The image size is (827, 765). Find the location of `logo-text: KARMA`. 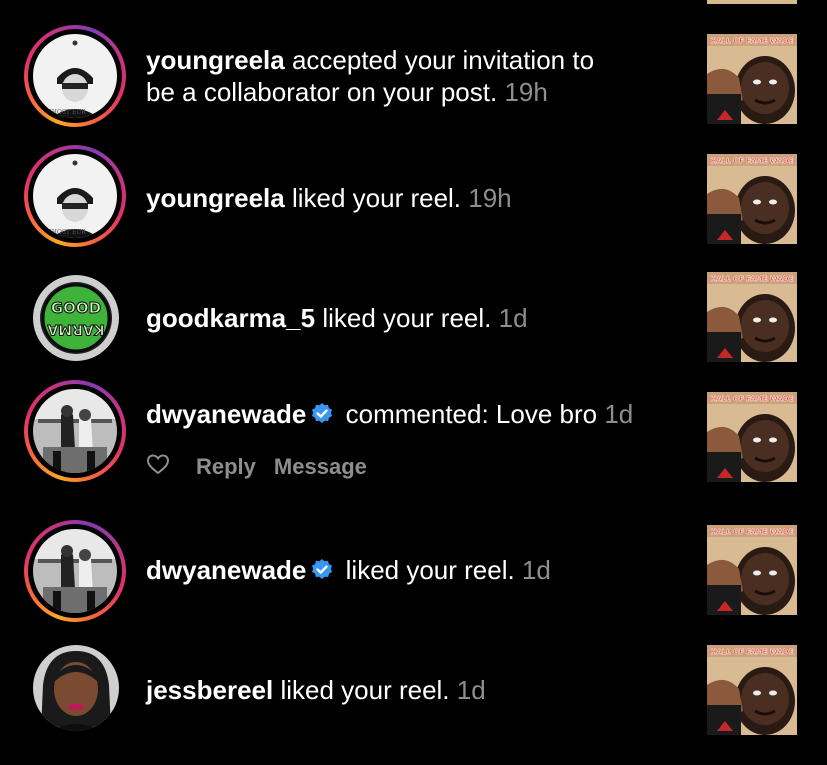

logo-text: KARMA is located at coordinates (75, 329).